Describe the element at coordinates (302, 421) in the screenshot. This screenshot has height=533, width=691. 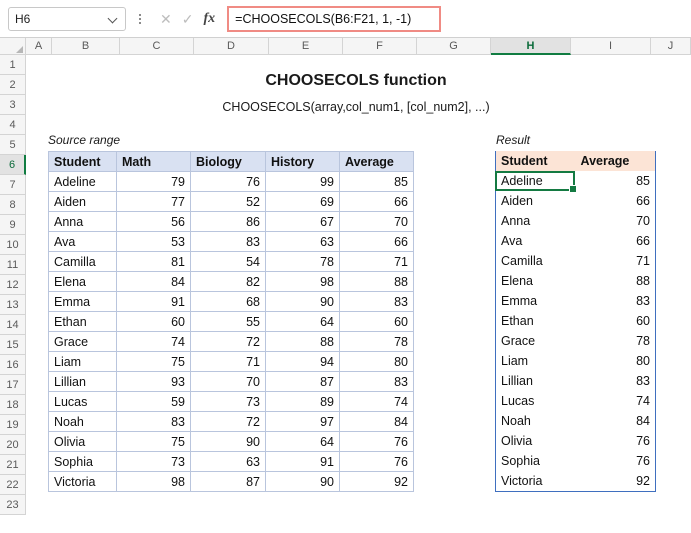
I see `cell-value: 97` at that location.